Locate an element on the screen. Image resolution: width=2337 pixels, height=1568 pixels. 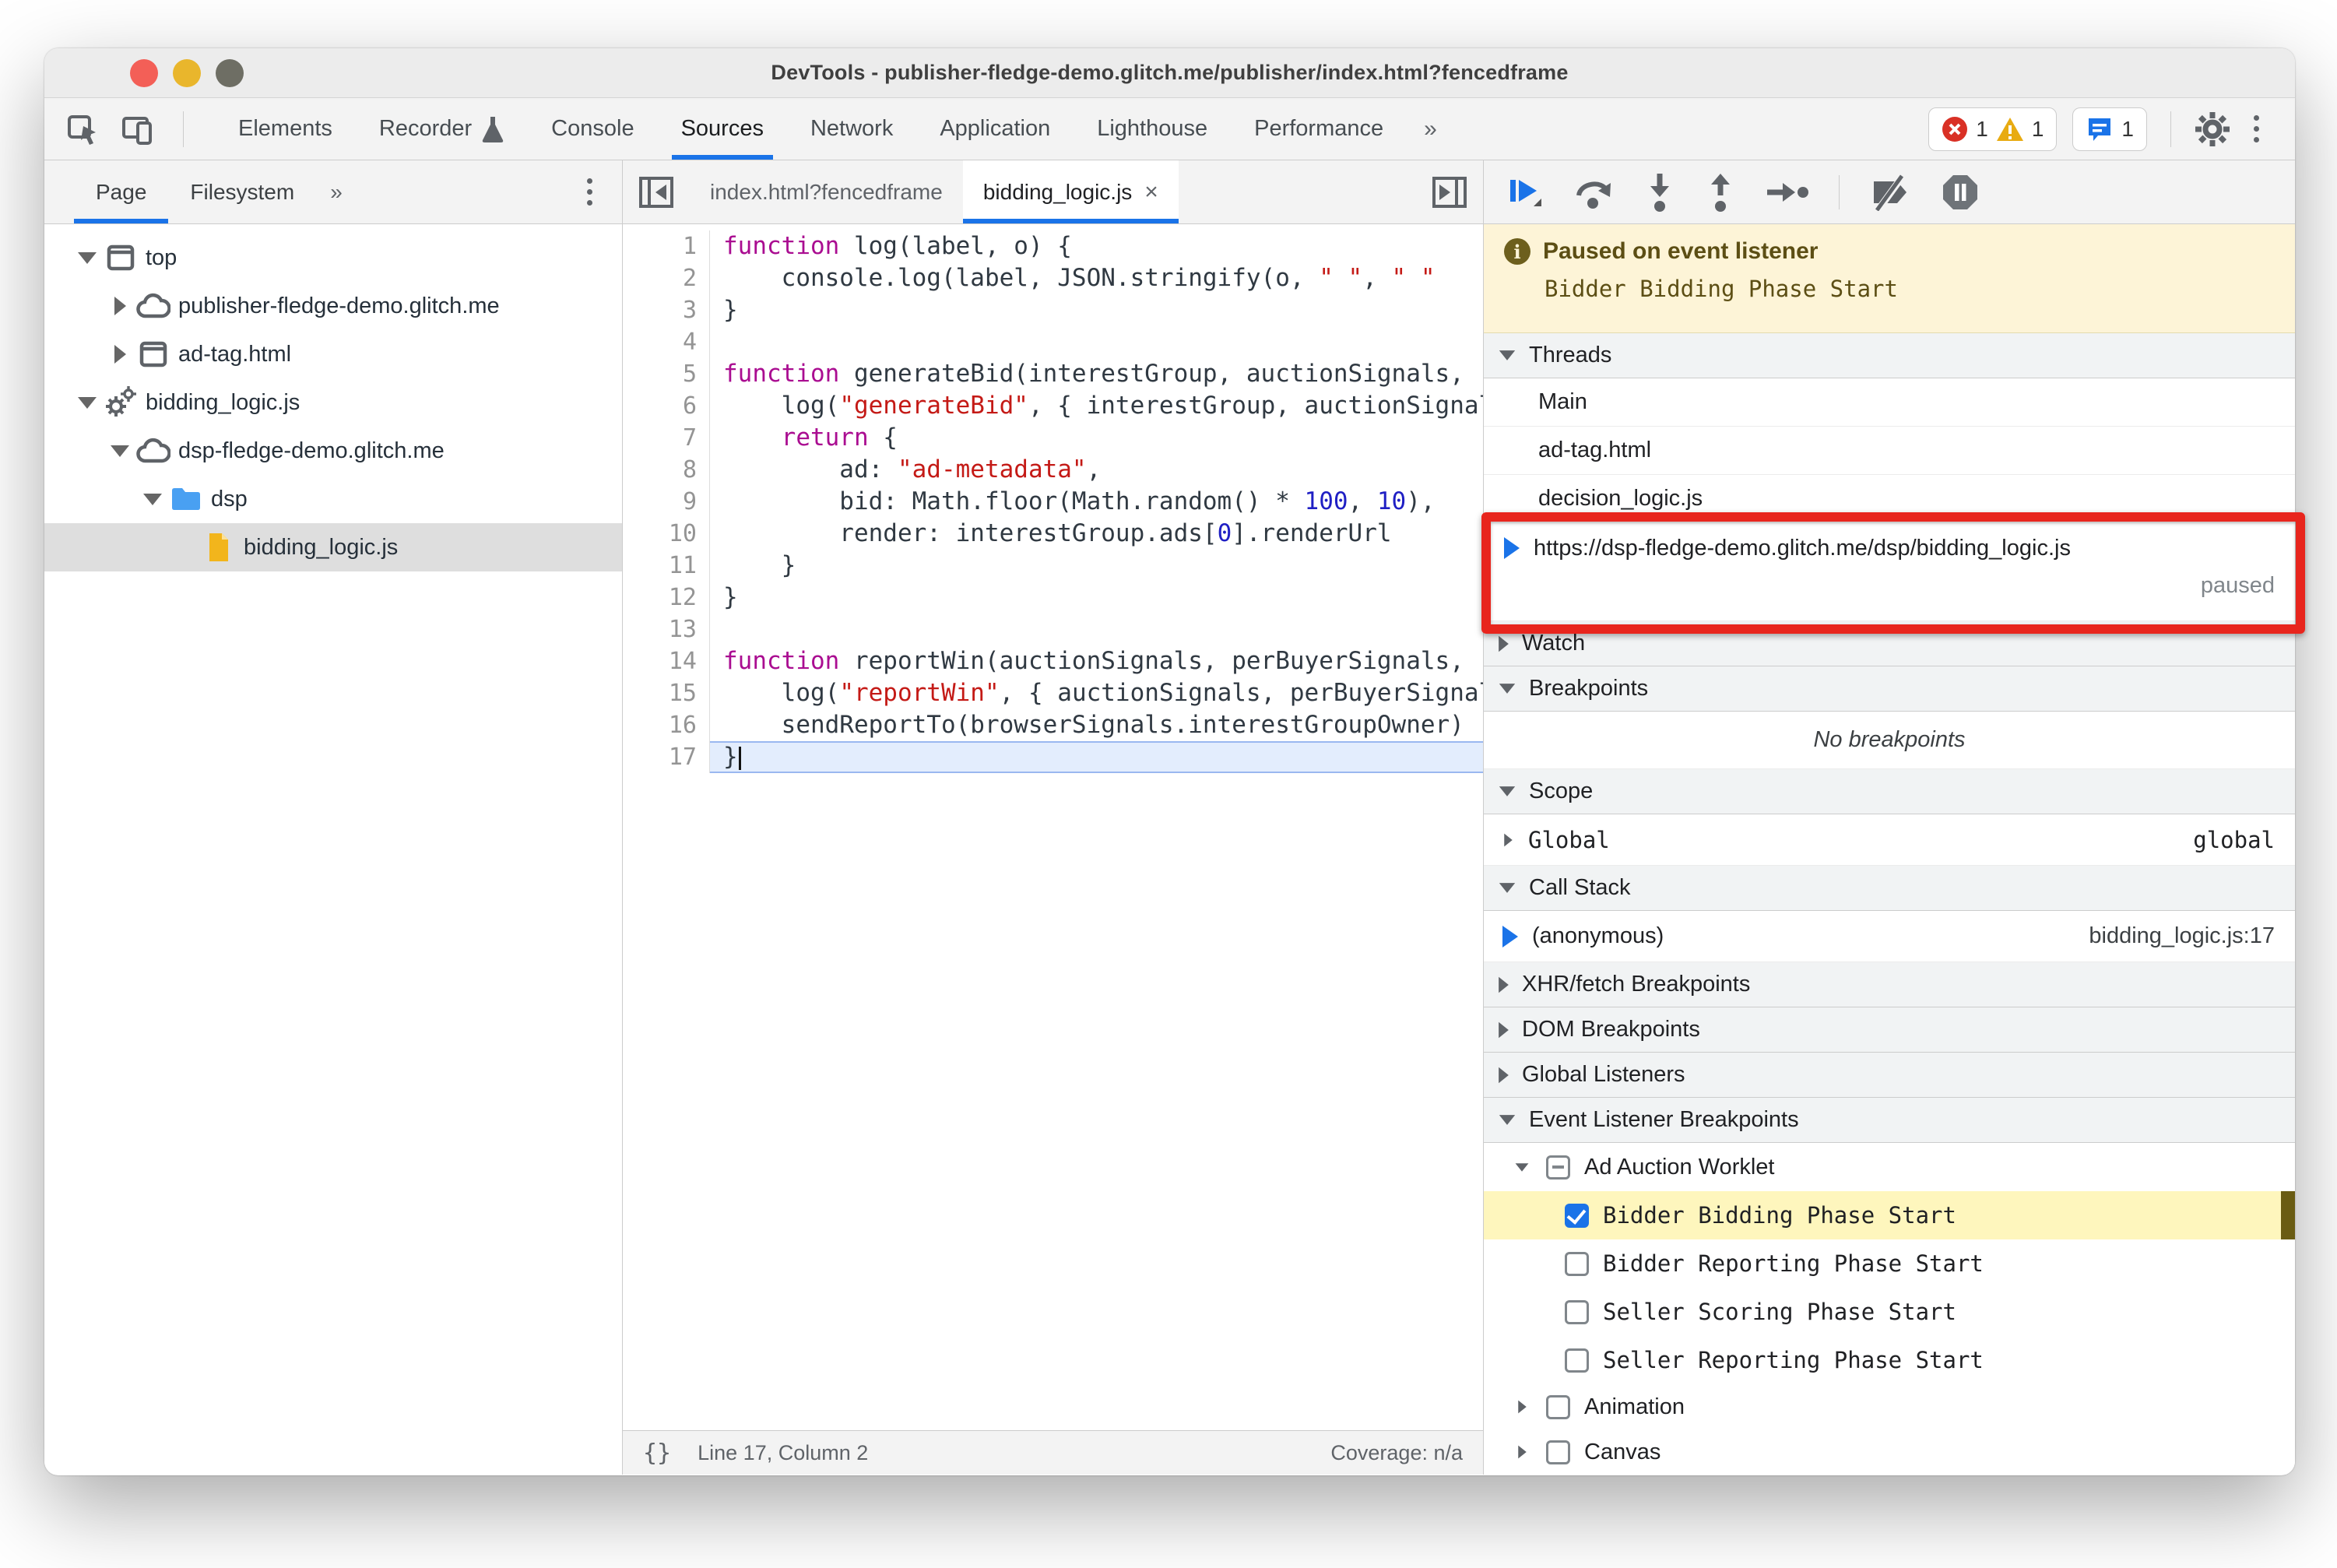
editor-tabs: index.html?fencedframe bidding_logic.js × is located at coordinates (935, 191).